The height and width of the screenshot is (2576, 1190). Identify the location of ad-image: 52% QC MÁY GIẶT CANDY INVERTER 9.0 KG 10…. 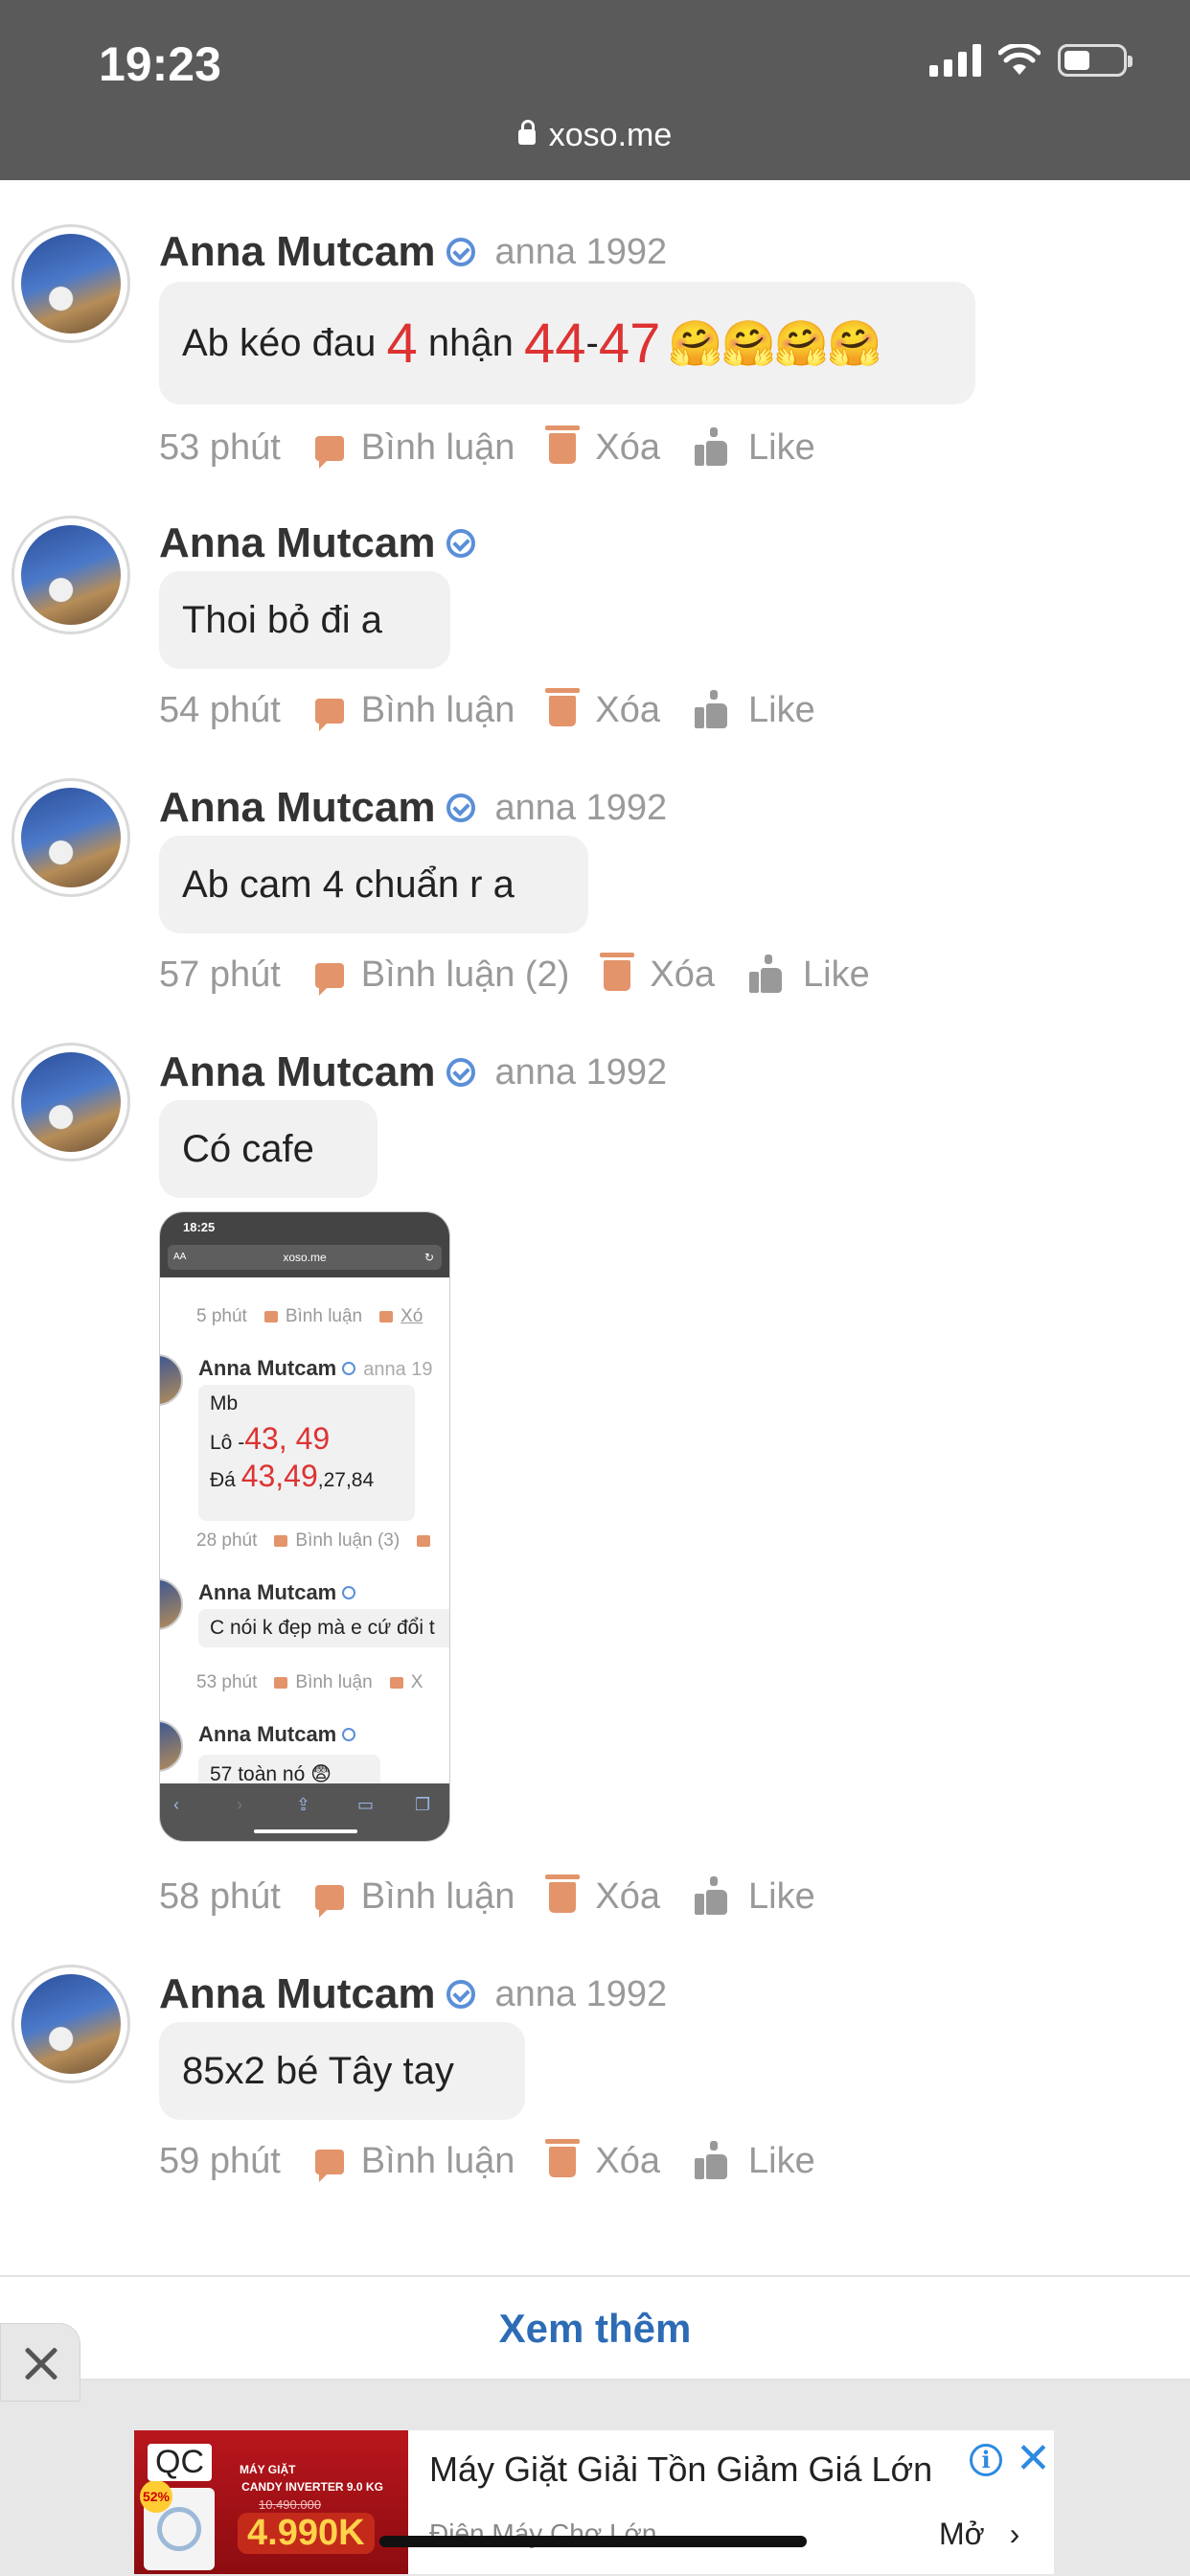
(271, 2502).